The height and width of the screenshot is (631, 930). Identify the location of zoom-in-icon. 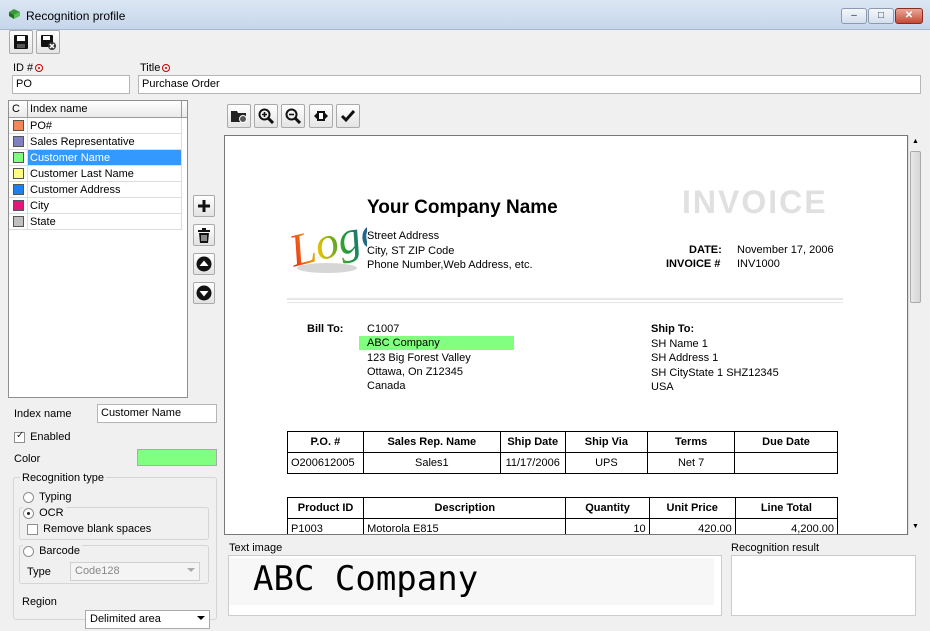
(266, 116).